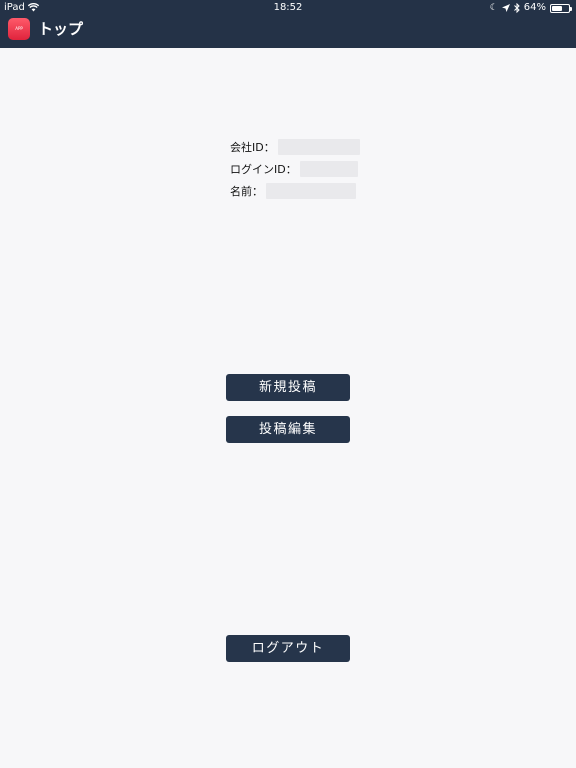 This screenshot has height=768, width=576. I want to click on battery-icon, so click(561, 8).